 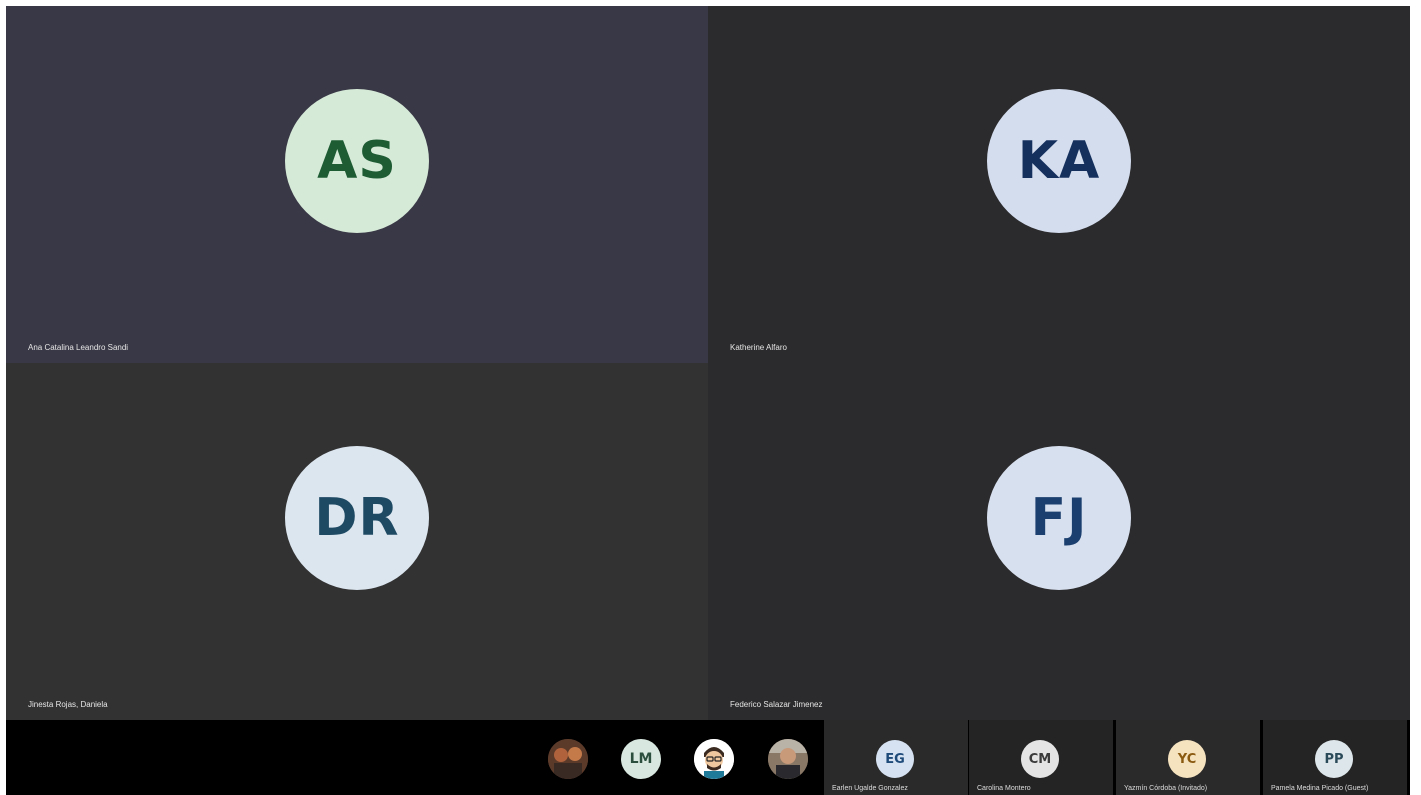 I want to click on participant-tile-small: YC Yazmín Córdoba (Invitado), so click(x=1188, y=757).